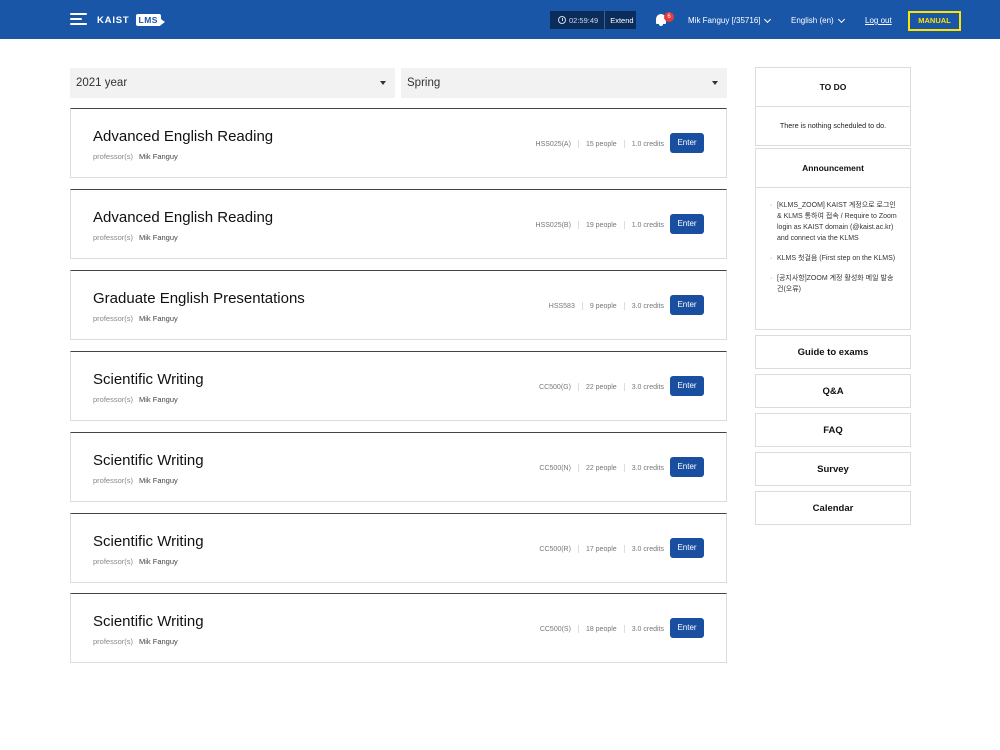 The width and height of the screenshot is (1000, 750). What do you see at coordinates (553, 144) in the screenshot?
I see `course-code: HSS025(A)` at bounding box center [553, 144].